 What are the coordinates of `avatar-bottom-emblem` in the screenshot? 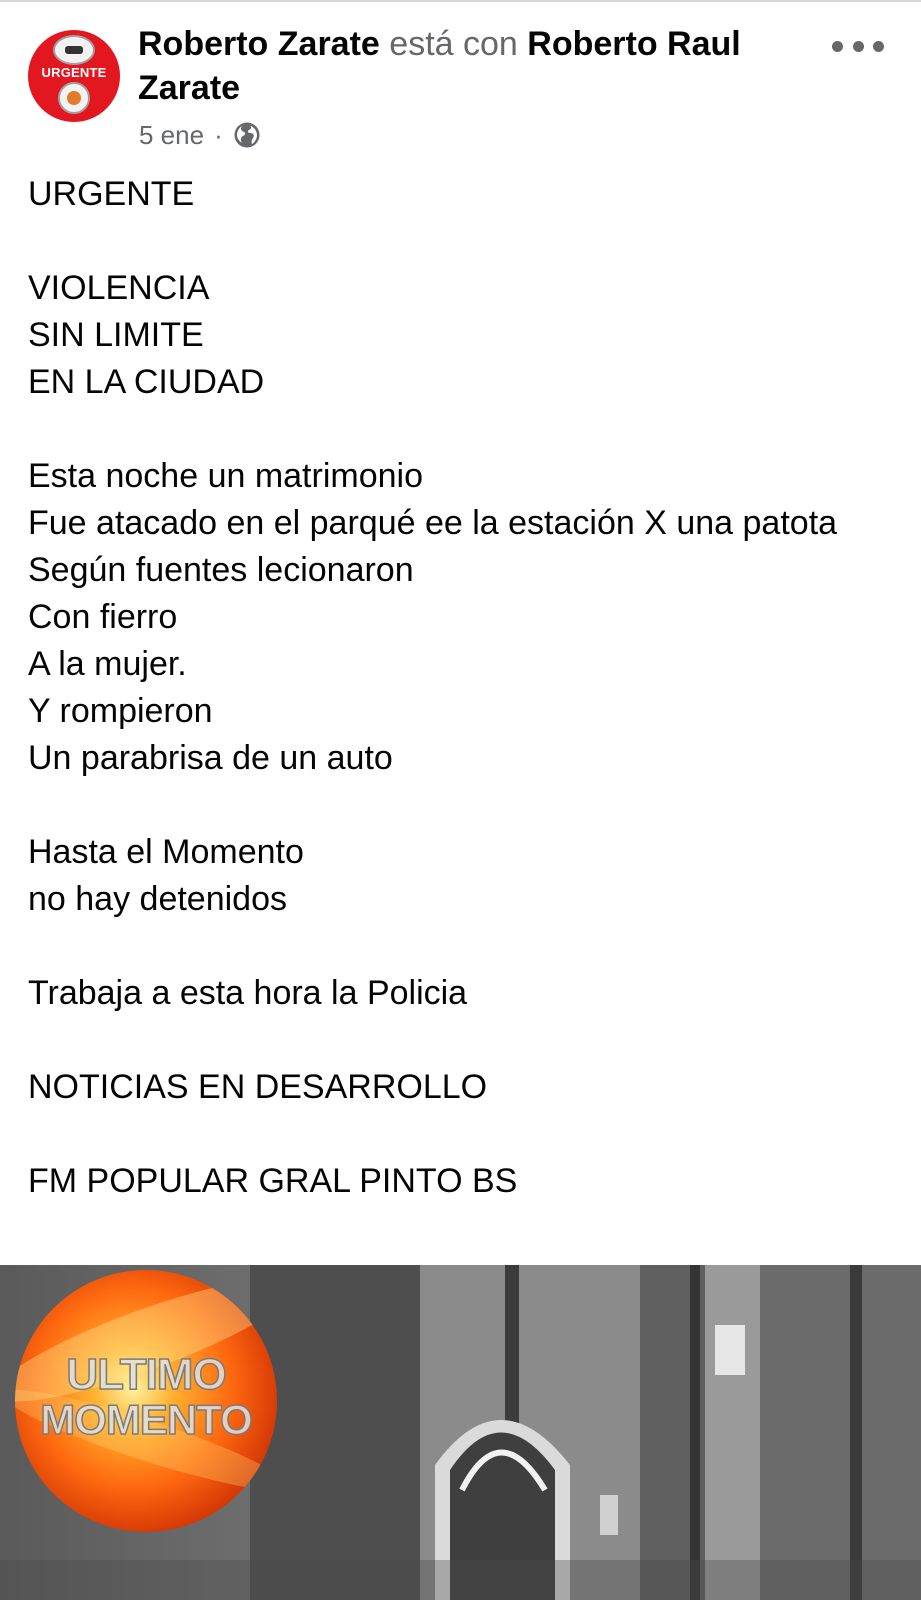 It's located at (74, 98).